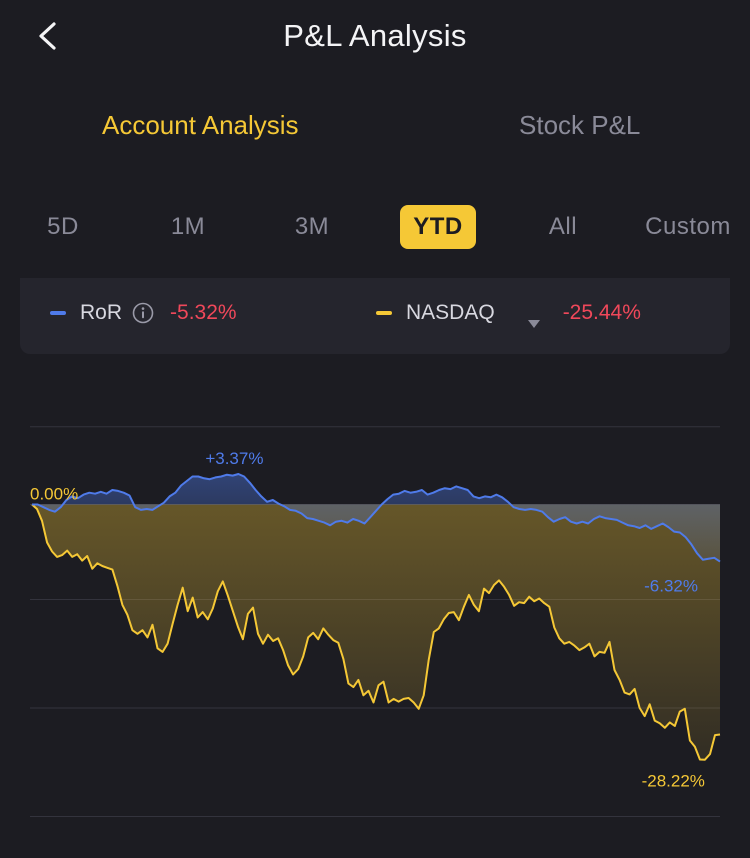  I want to click on ror-last-label: -6.32%, so click(671, 586).